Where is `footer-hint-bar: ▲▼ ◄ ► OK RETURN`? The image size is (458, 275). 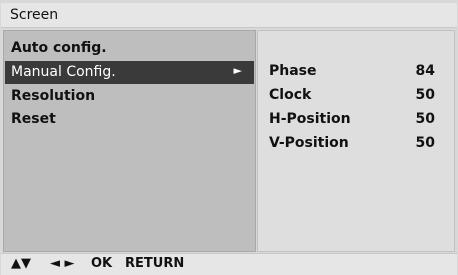
footer-hint-bar: ▲▼ ◄ ► OK RETURN is located at coordinates (229, 264).